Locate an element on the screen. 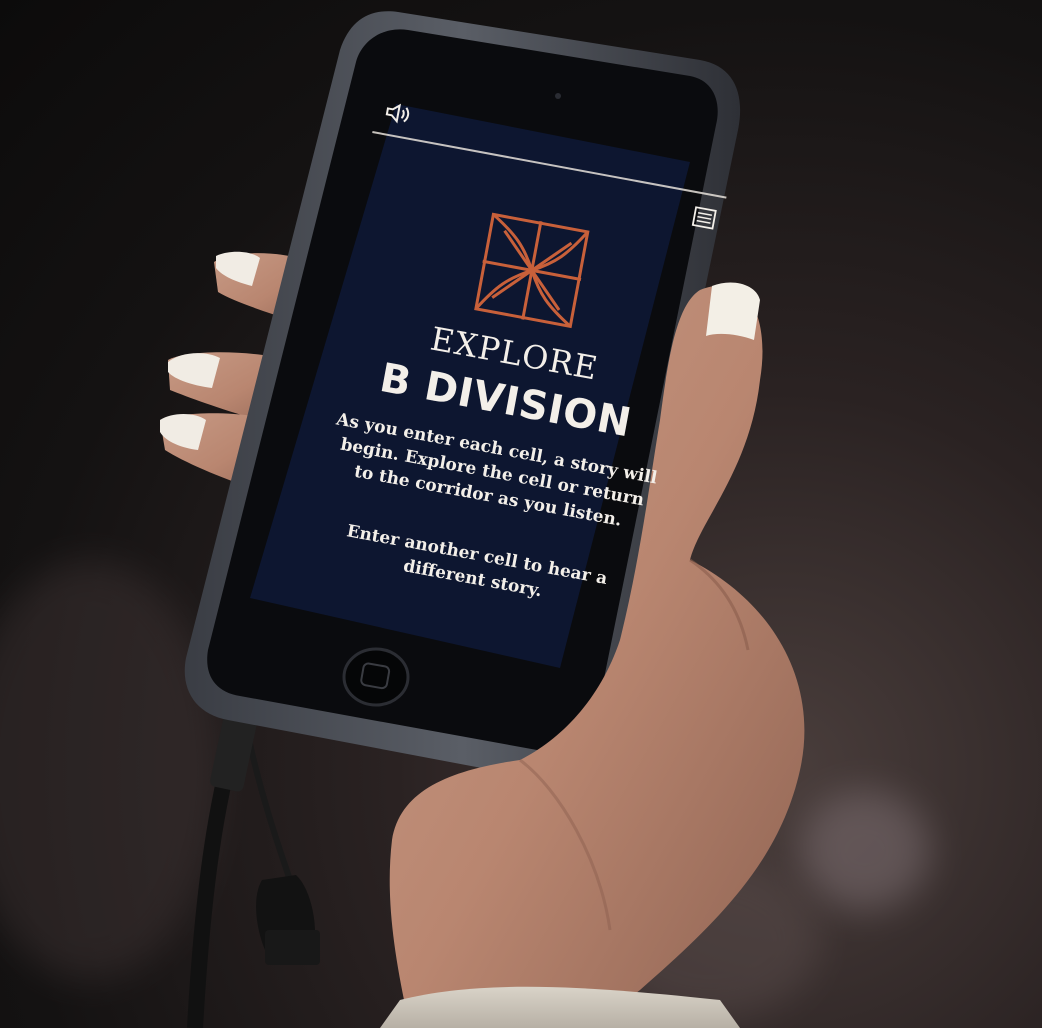 This screenshot has height=1028, width=1042. compass-logo-icon is located at coordinates (532, 270).